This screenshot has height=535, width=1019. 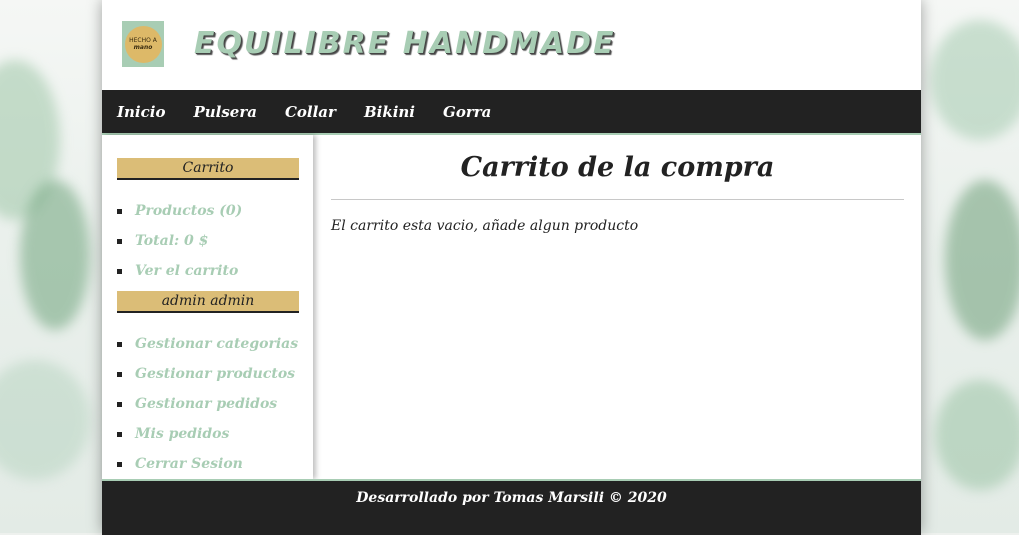 I want to click on logo-text-line2: mano, so click(x=143, y=47).